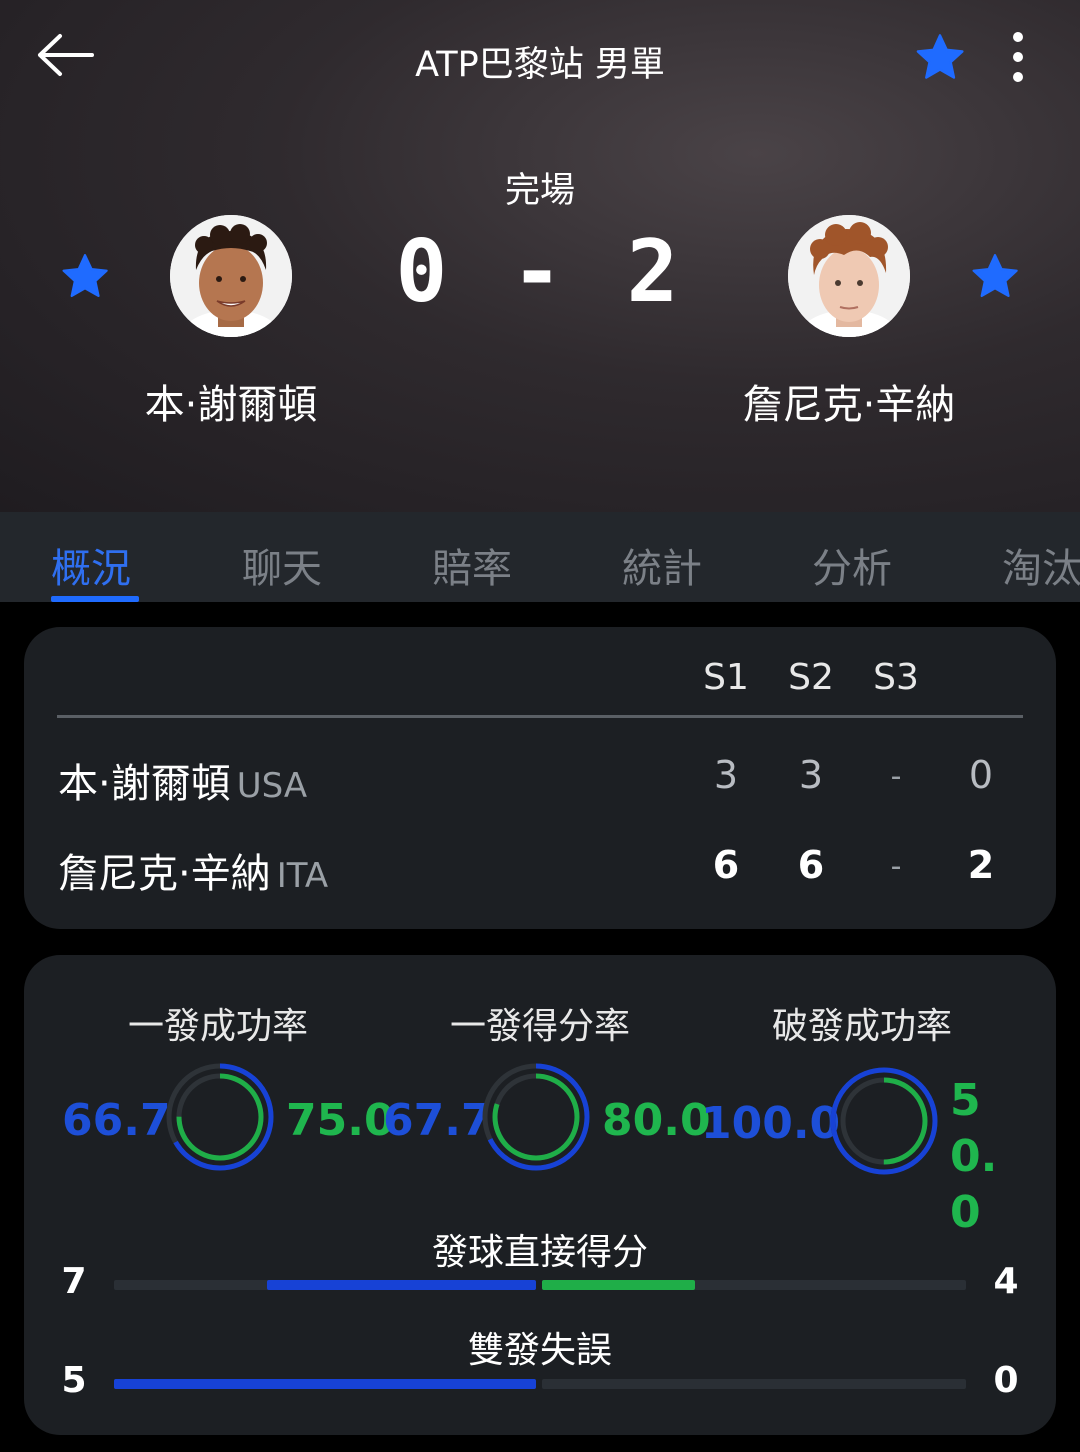 This screenshot has height=1452, width=1080. Describe the element at coordinates (74, 1281) in the screenshot. I see `bar-aces-left: 7` at that location.